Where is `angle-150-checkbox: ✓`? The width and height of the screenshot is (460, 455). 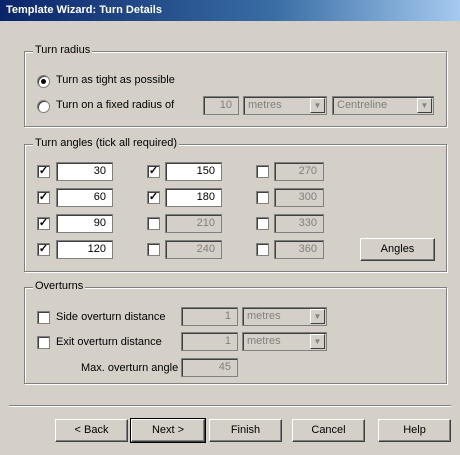 angle-150-checkbox: ✓ is located at coordinates (153, 171).